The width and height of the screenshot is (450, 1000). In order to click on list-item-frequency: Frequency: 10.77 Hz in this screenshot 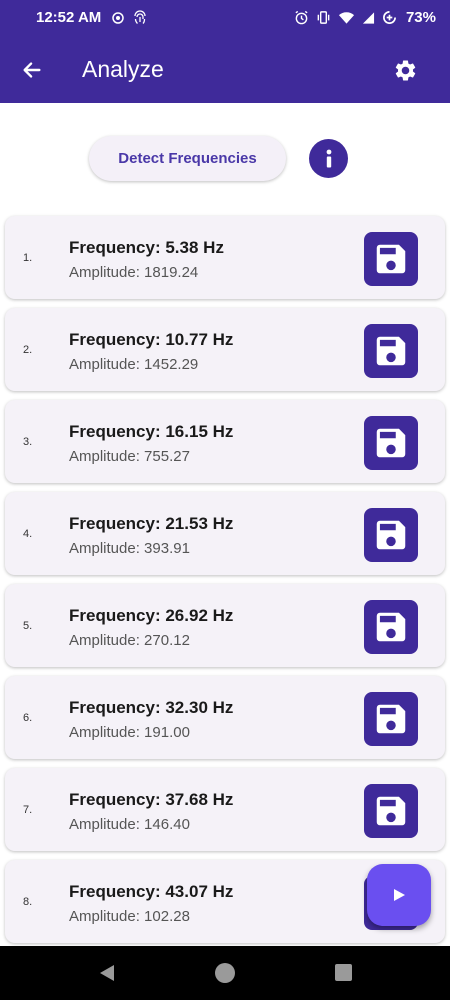, I will do `click(151, 339)`.